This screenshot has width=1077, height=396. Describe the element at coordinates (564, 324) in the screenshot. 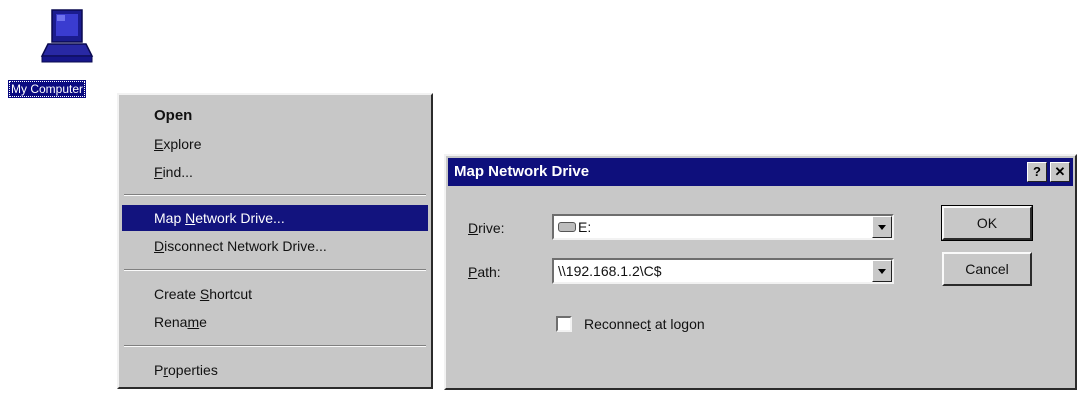

I see `reconnect-checkbox` at that location.